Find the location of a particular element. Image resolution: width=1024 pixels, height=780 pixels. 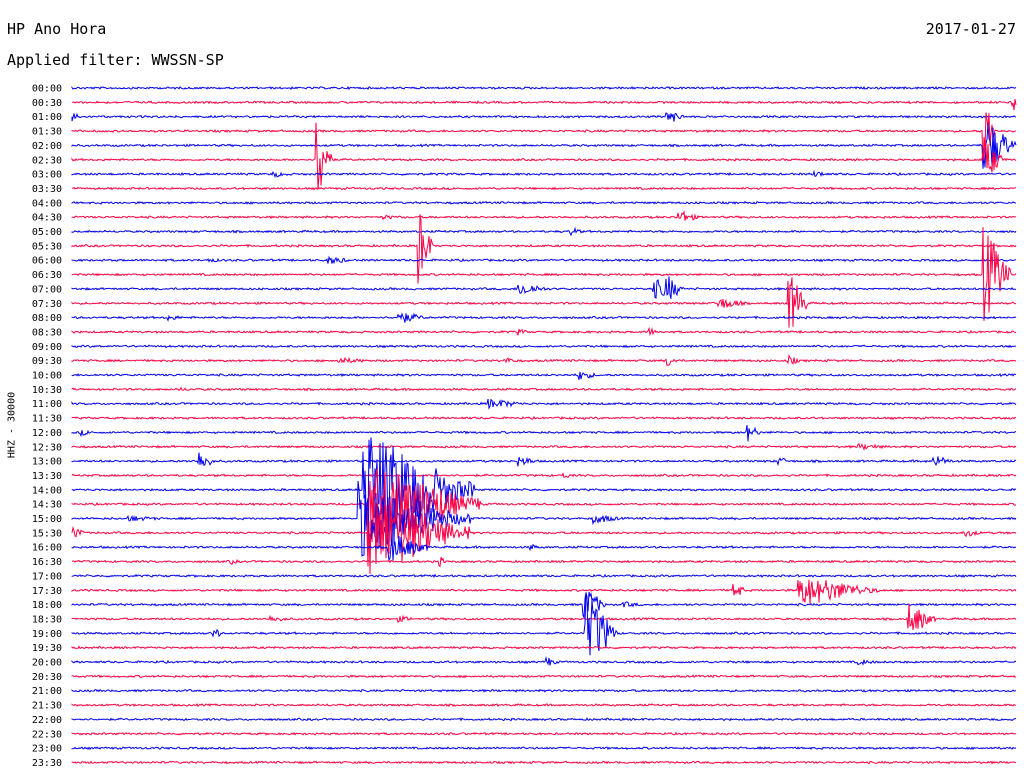

time-label: 12:00 is located at coordinates (47, 433).